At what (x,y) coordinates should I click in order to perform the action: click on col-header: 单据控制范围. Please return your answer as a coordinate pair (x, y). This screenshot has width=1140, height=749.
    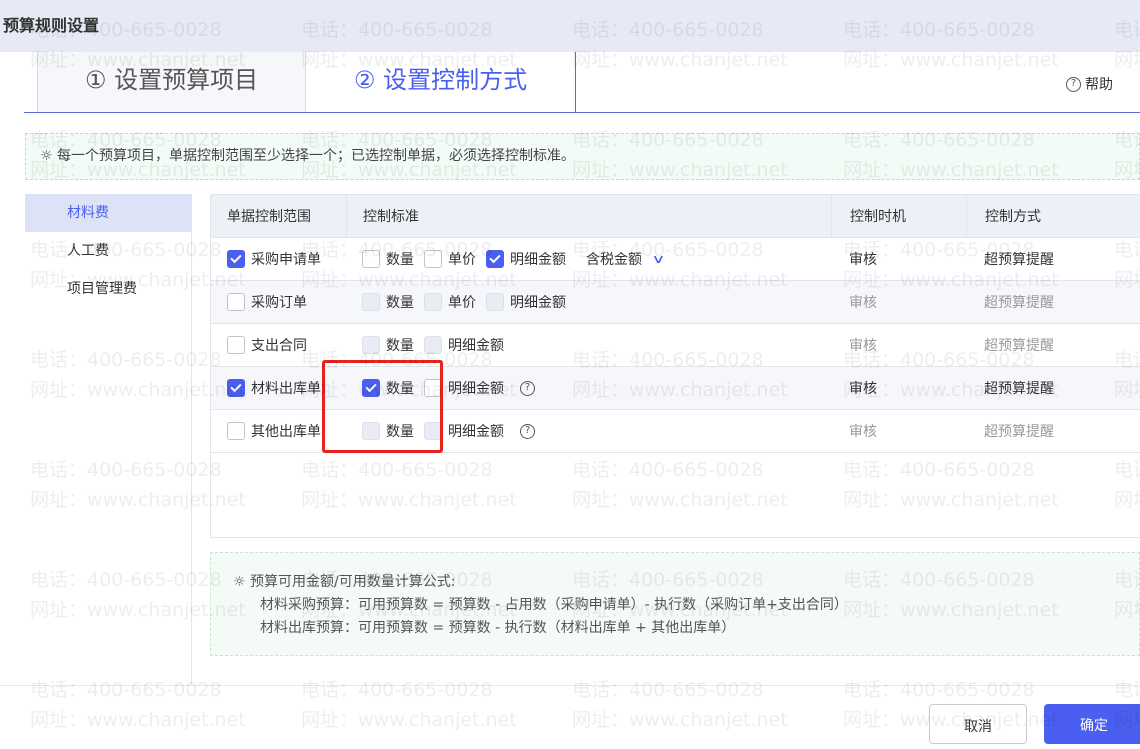
    Looking at the image, I should click on (269, 217).